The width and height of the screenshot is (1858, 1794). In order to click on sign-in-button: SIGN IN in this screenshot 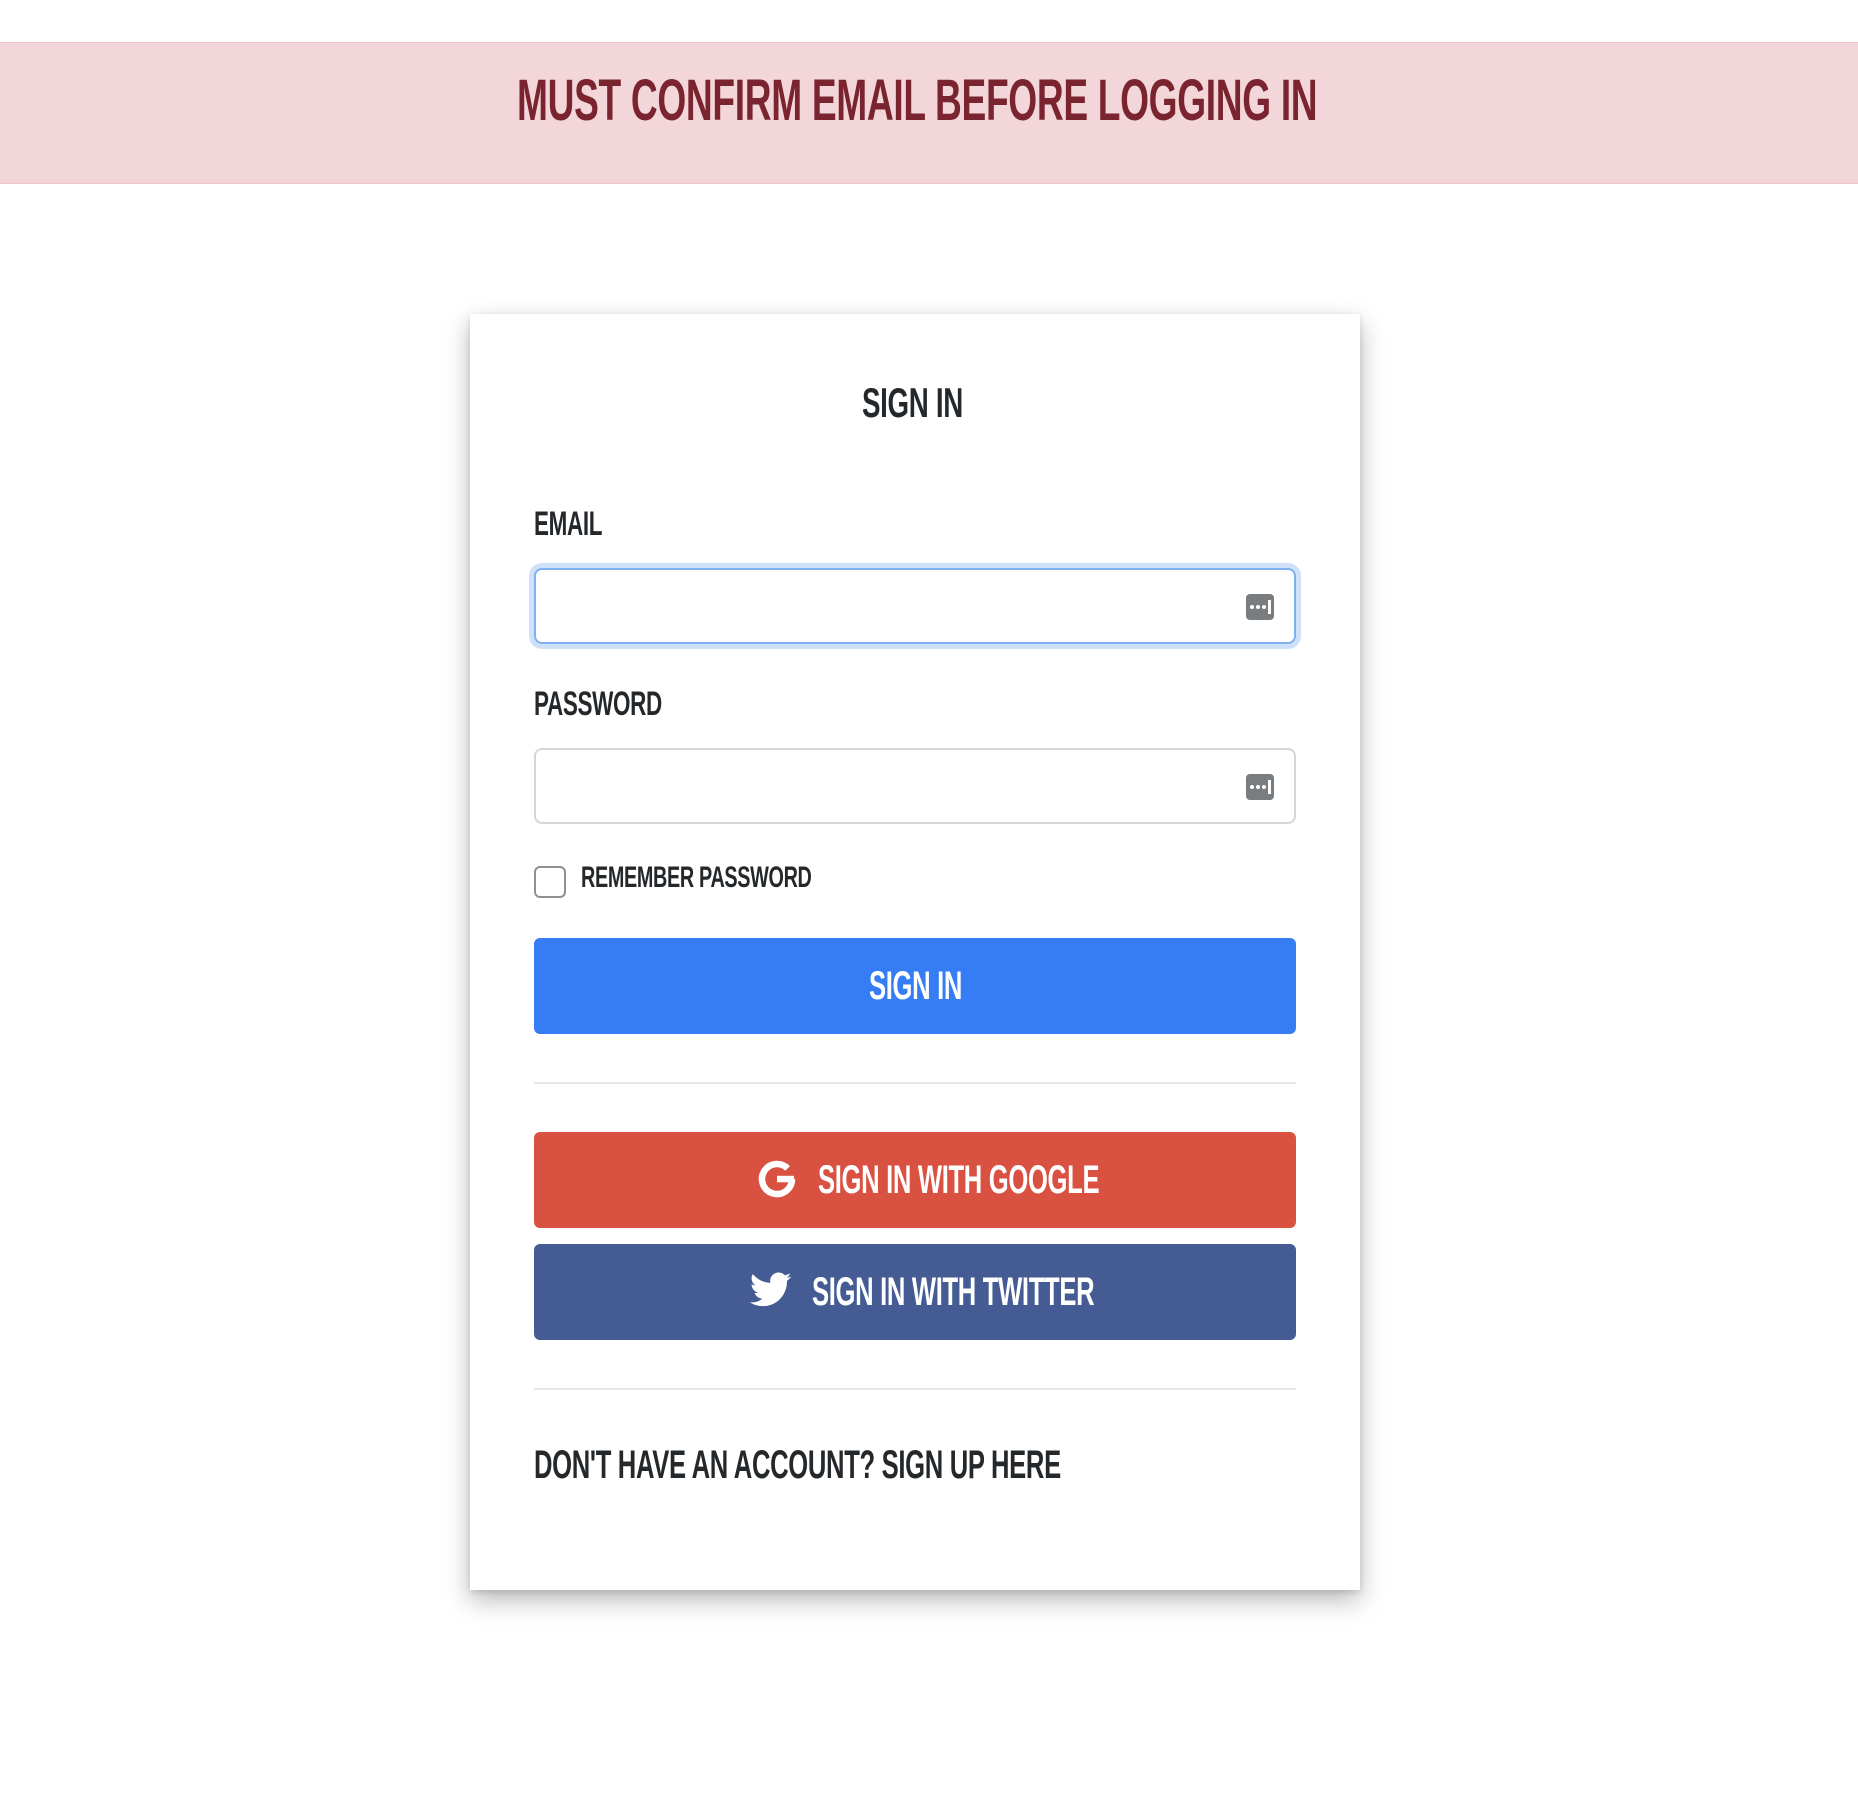, I will do `click(915, 986)`.